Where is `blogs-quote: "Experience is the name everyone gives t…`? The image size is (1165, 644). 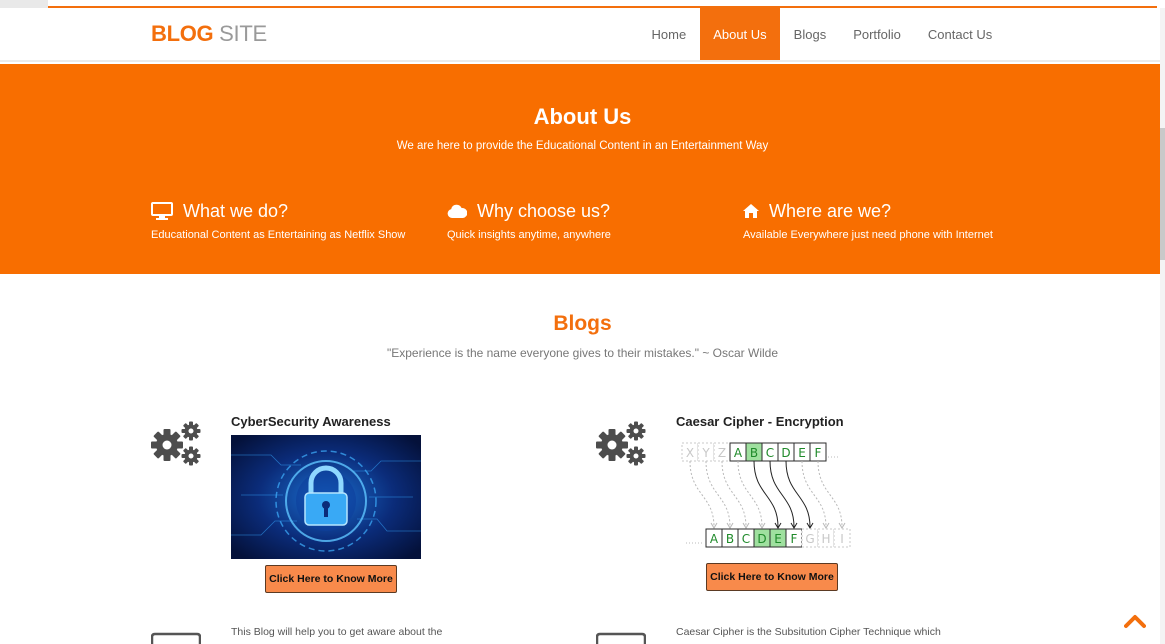 blogs-quote: "Experience is the name everyone gives t… is located at coordinates (582, 353).